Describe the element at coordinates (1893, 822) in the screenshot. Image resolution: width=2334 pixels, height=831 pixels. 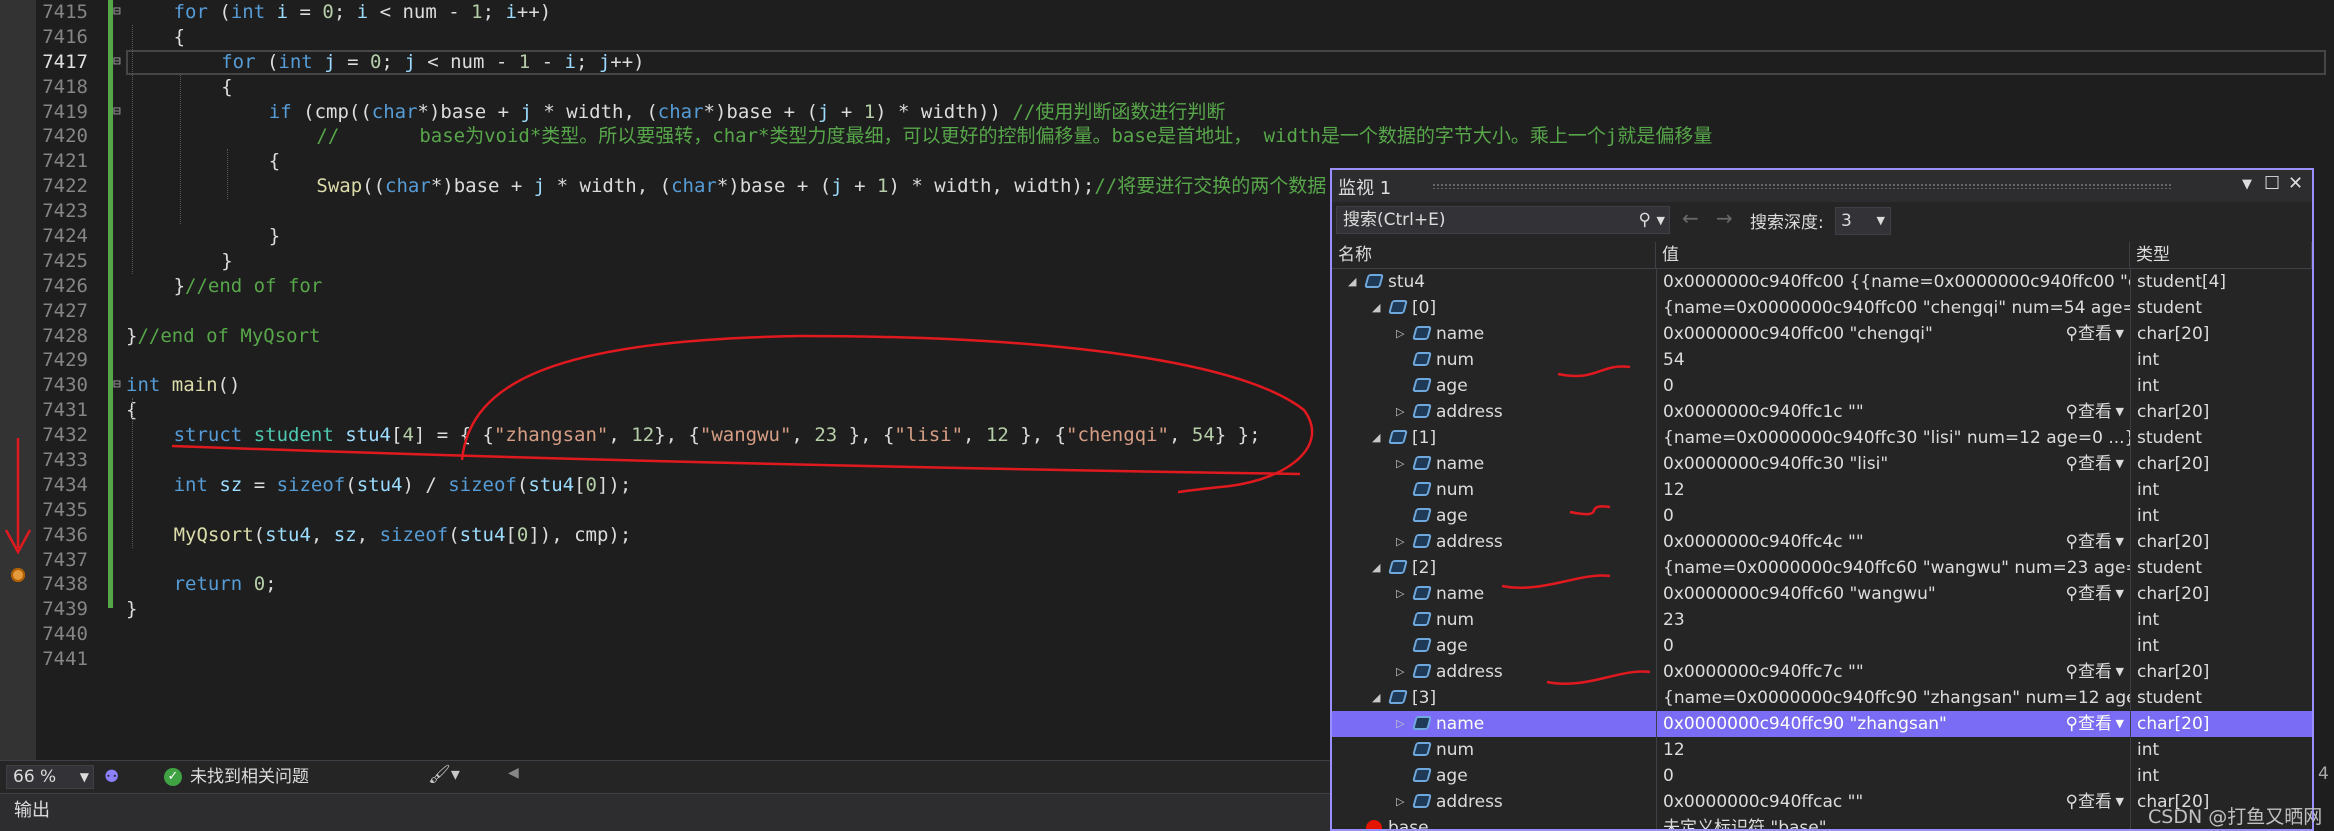
I see `watch-value-cell: 未定义标识符 "base"` at that location.